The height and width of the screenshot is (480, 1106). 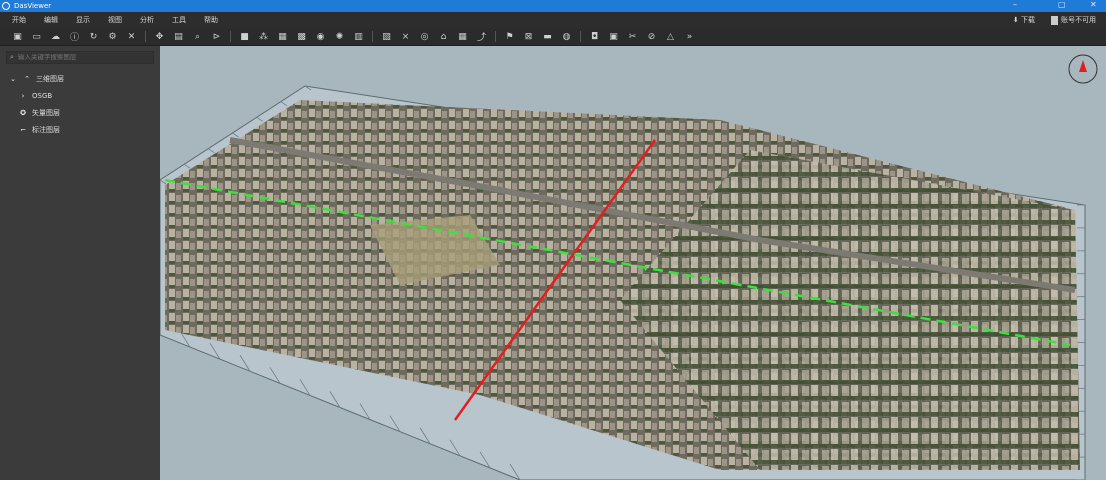 What do you see at coordinates (83, 20) in the screenshot?
I see `menu-display: 显示` at bounding box center [83, 20].